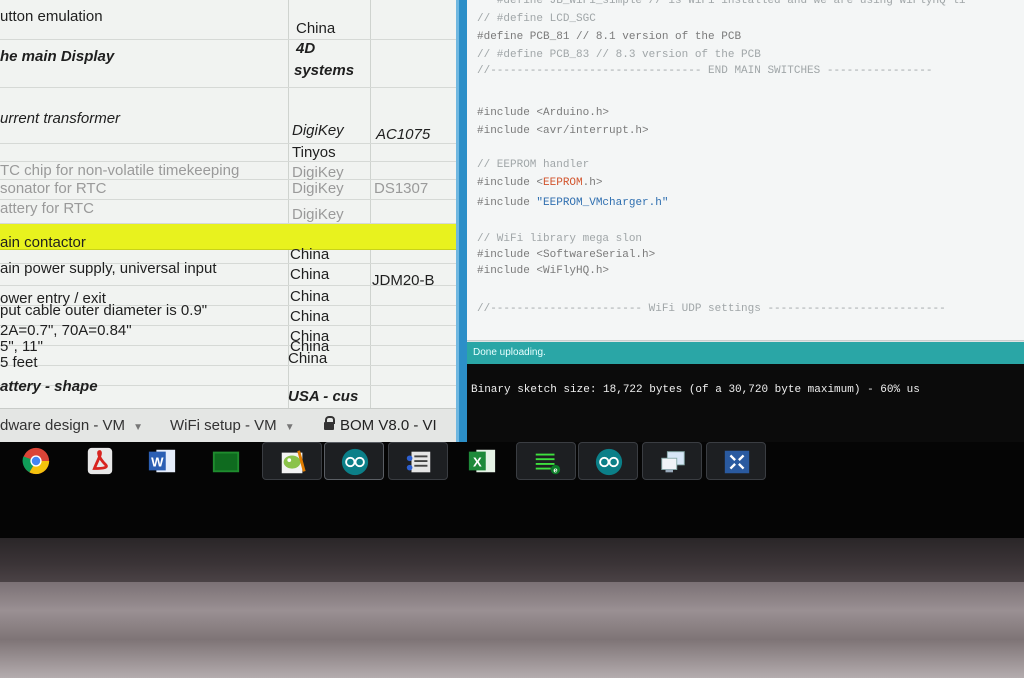  Describe the element at coordinates (314, 153) in the screenshot. I see `cell-supplier: Tinyos` at that location.